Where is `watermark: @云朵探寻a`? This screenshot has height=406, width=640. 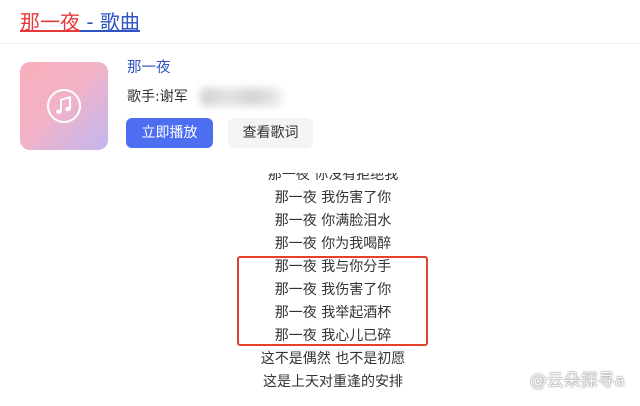 watermark: @云朵探寻a is located at coordinates (577, 381).